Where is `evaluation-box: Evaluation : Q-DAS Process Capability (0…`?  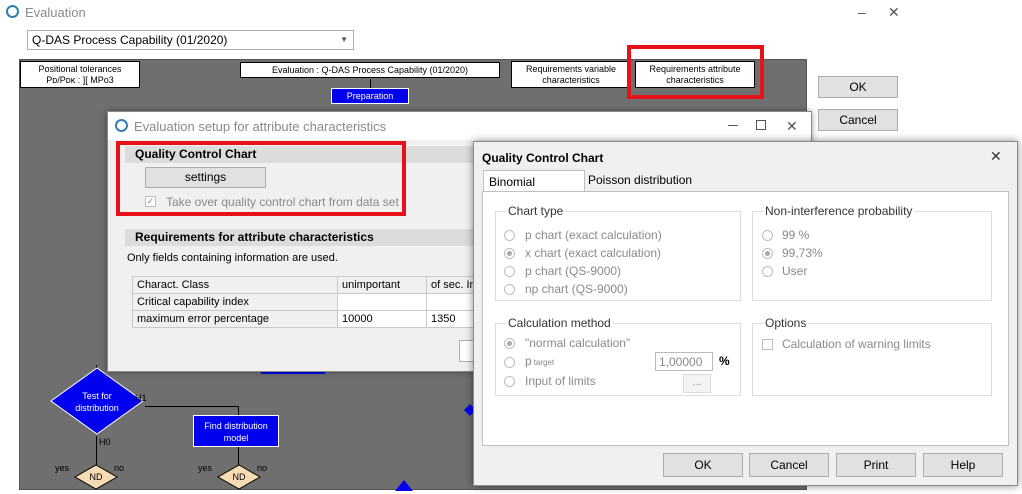 evaluation-box: Evaluation : Q-DAS Process Capability (0… is located at coordinates (370, 70).